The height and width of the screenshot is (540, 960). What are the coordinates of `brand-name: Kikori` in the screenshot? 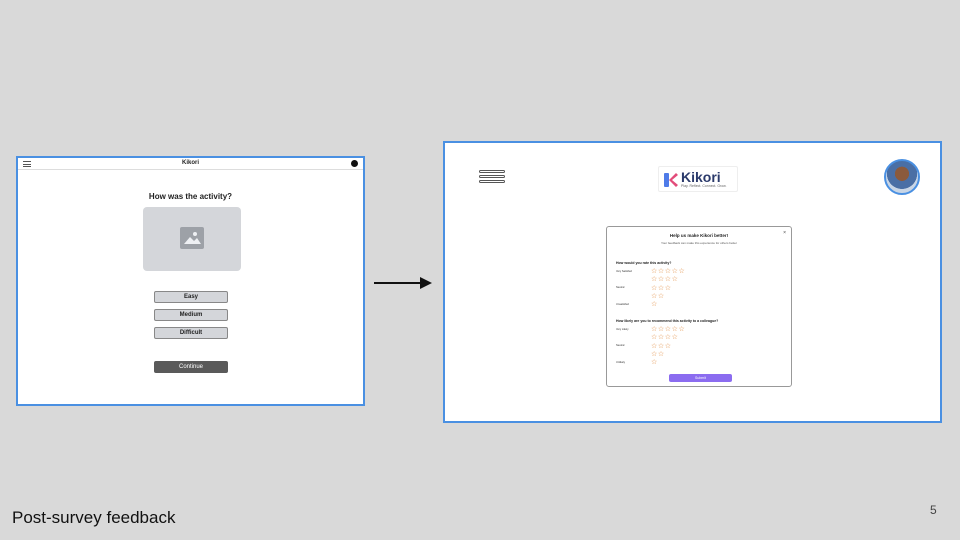 It's located at (701, 177).